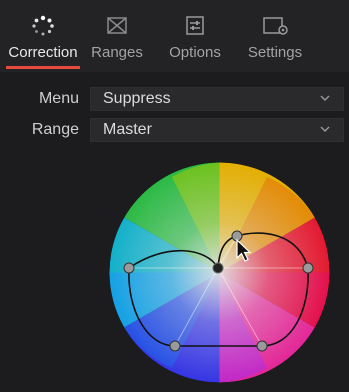 The height and width of the screenshot is (392, 349). I want to click on tab-options-label: Options, so click(195, 52).